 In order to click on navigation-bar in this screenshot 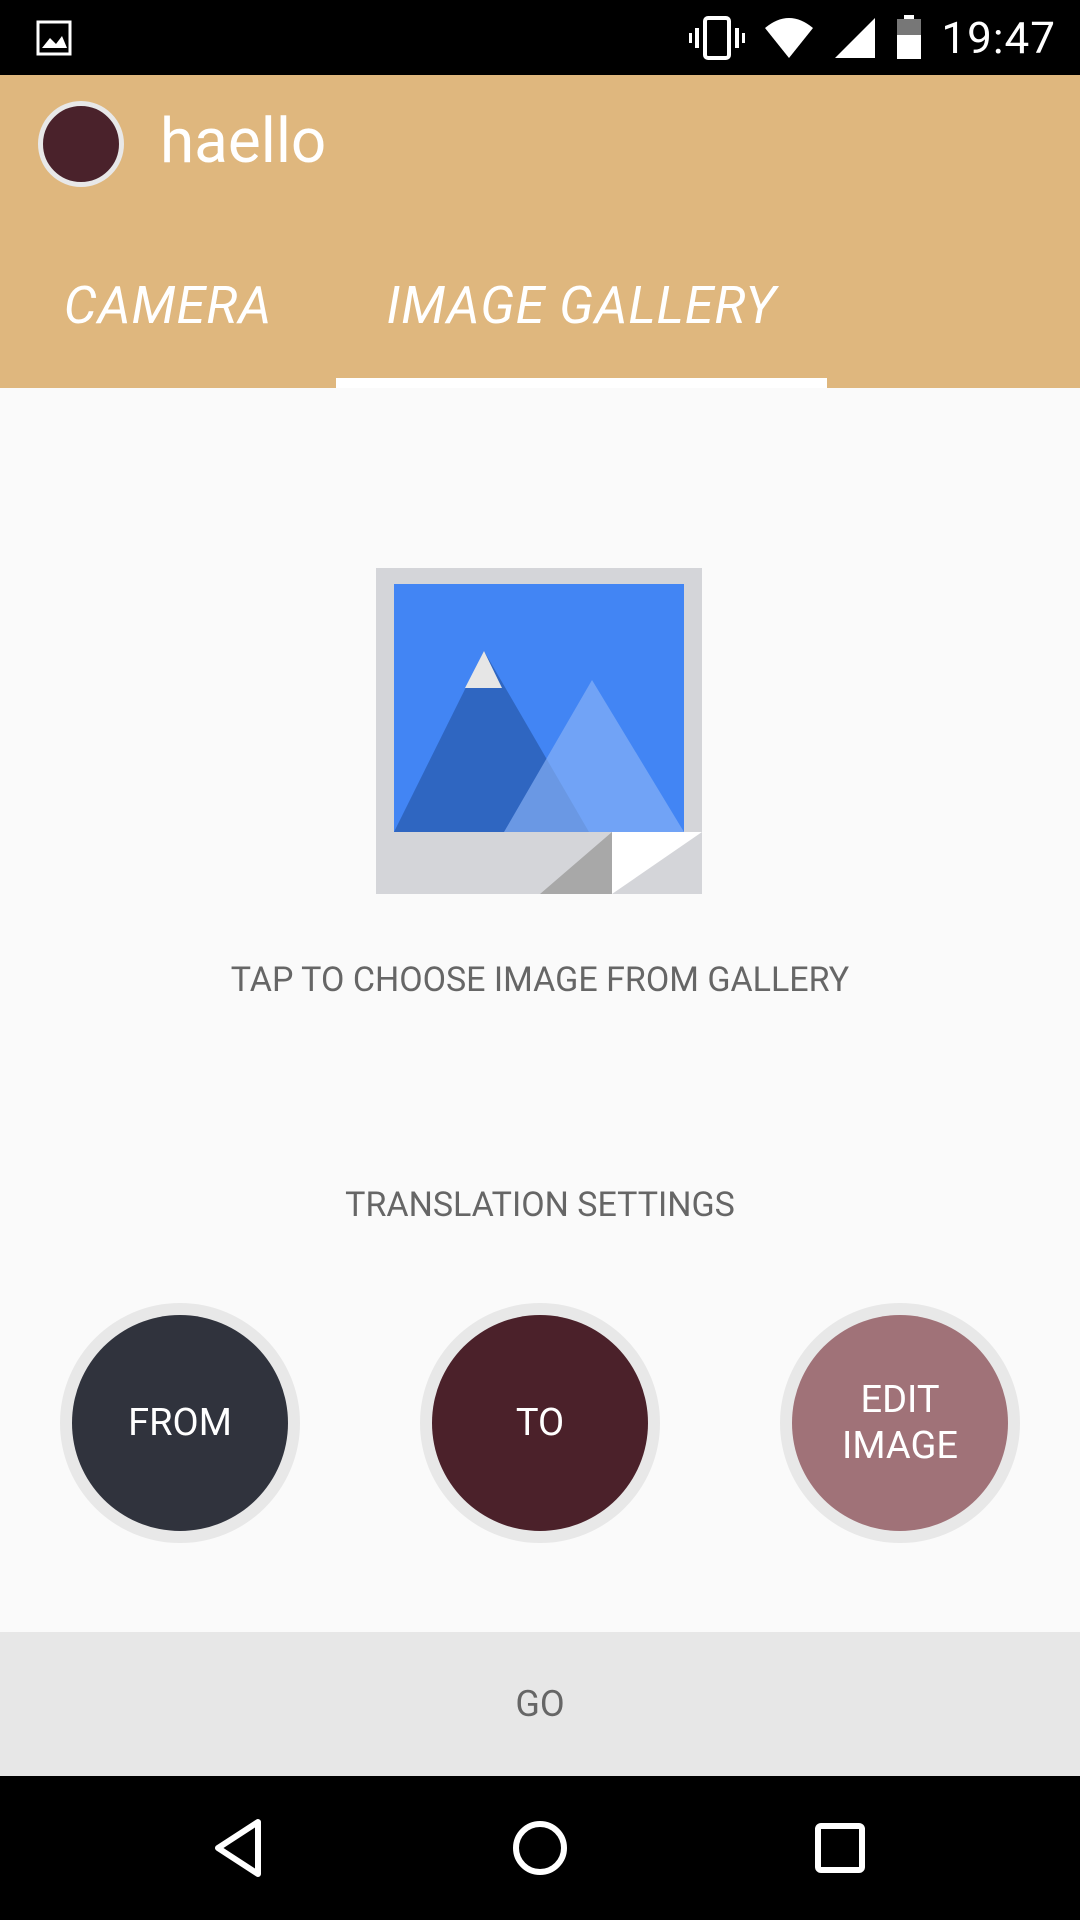, I will do `click(540, 1848)`.